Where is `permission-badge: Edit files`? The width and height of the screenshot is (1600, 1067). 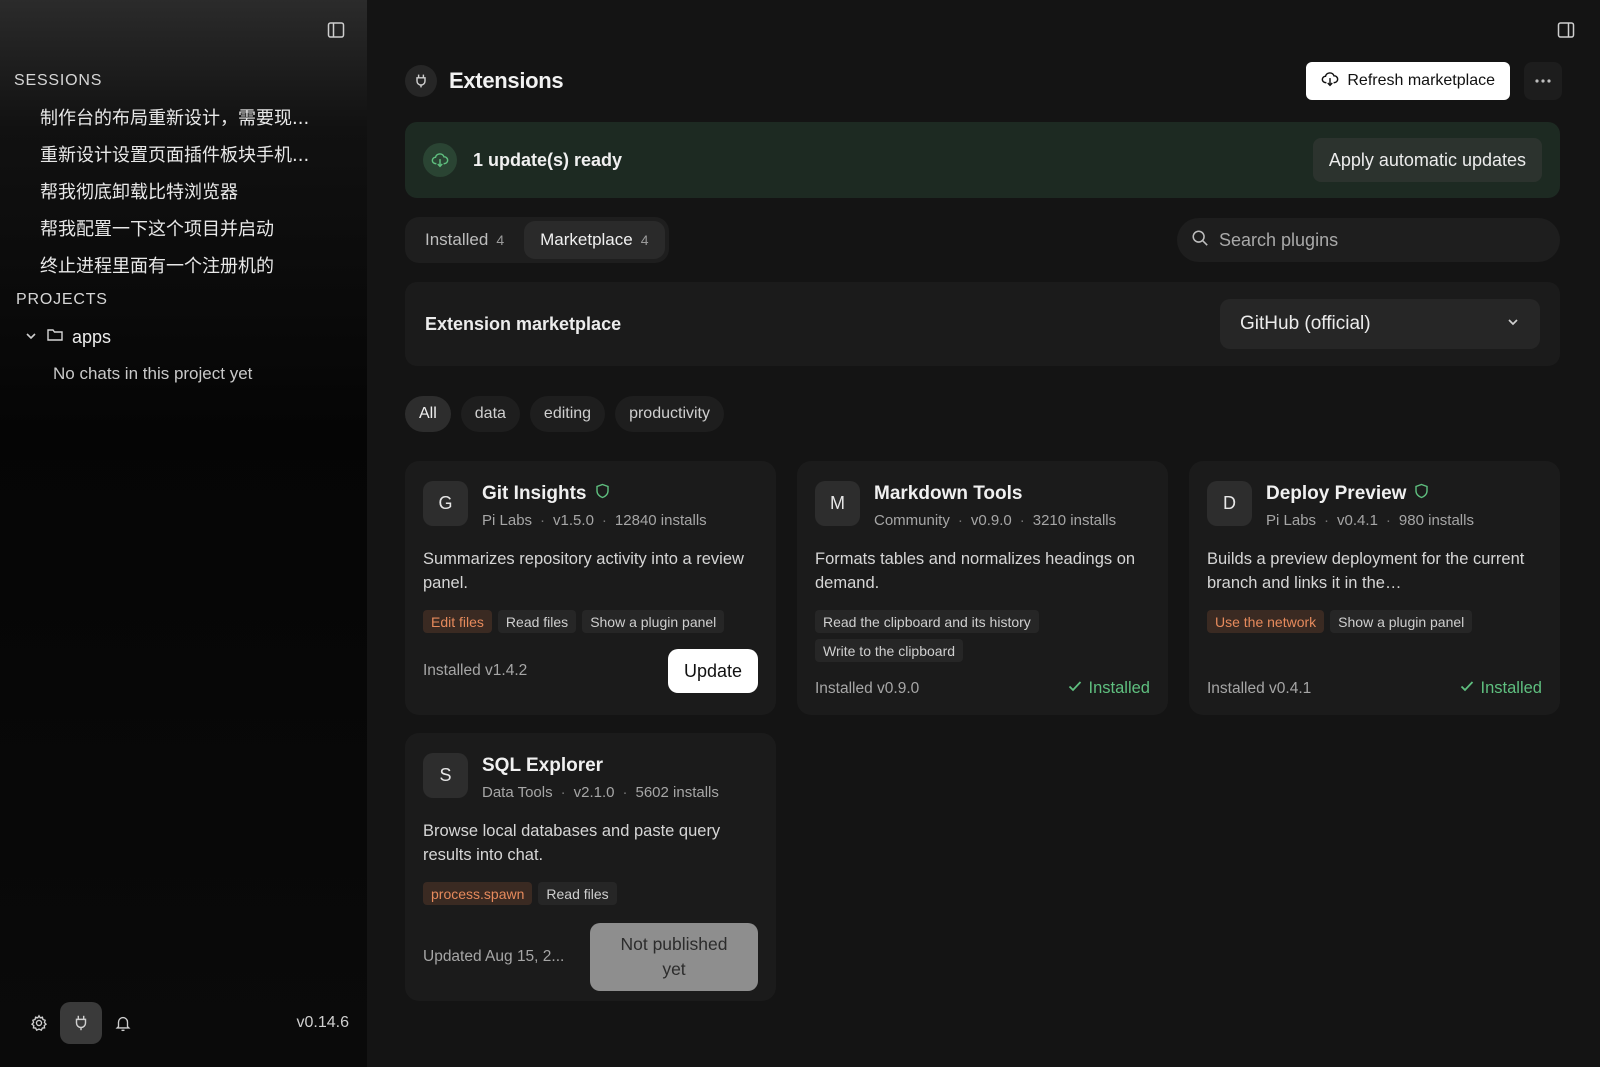 permission-badge: Edit files is located at coordinates (457, 621).